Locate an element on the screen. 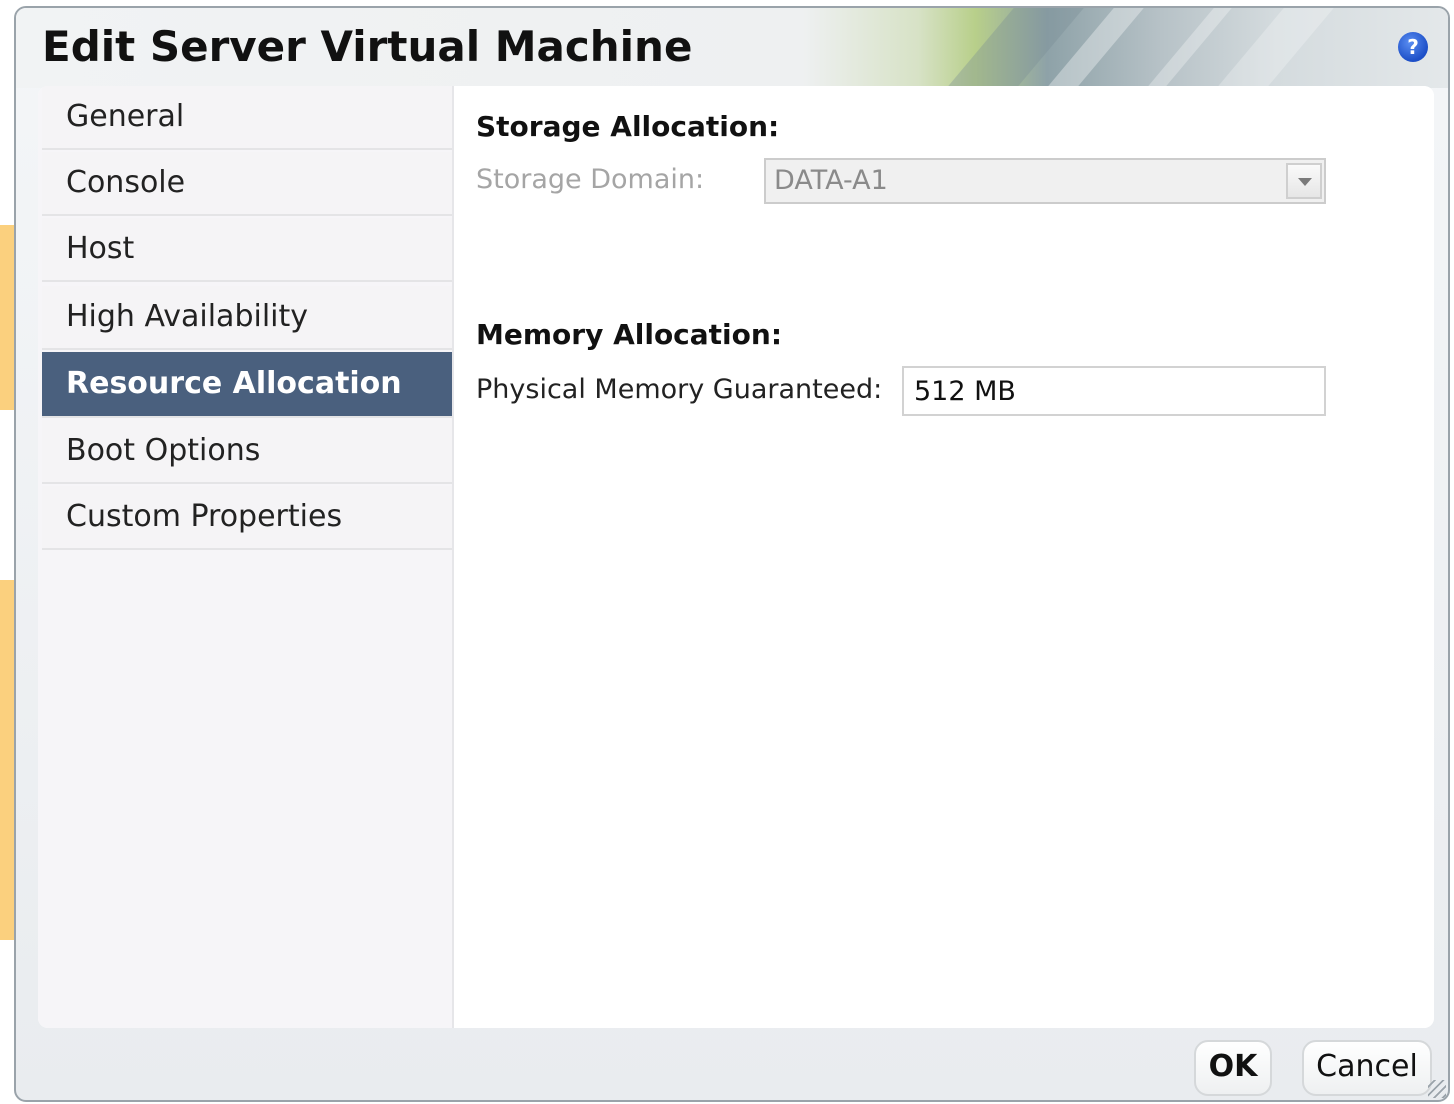  physical-memory-guaranteed-input is located at coordinates (1114, 391).